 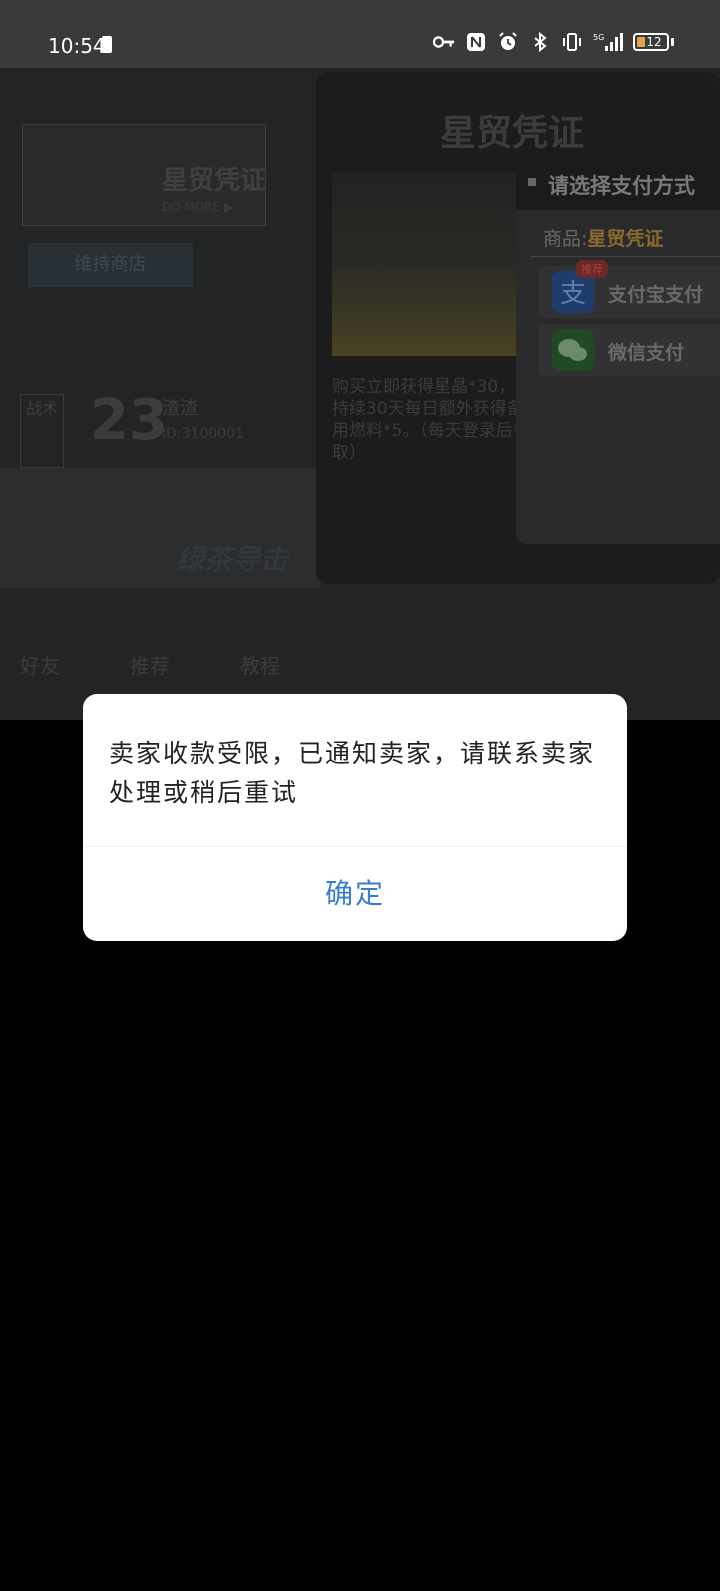 What do you see at coordinates (129, 420) in the screenshot?
I see `level-number: 23` at bounding box center [129, 420].